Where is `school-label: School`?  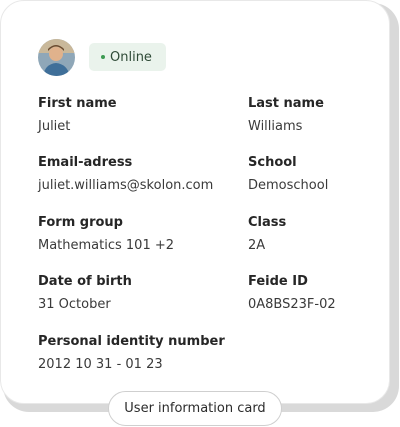
school-label: School is located at coordinates (272, 162).